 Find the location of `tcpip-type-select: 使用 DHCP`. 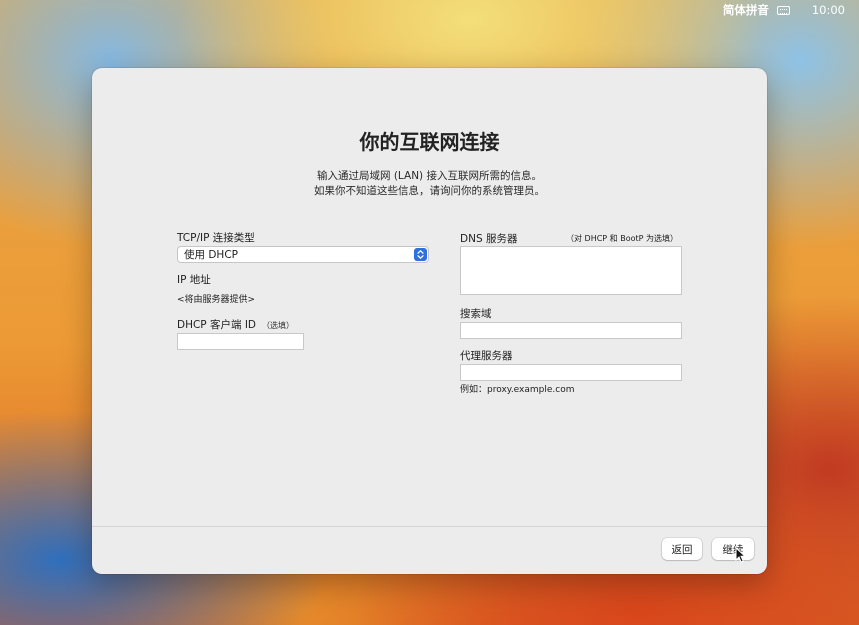

tcpip-type-select: 使用 DHCP is located at coordinates (303, 254).